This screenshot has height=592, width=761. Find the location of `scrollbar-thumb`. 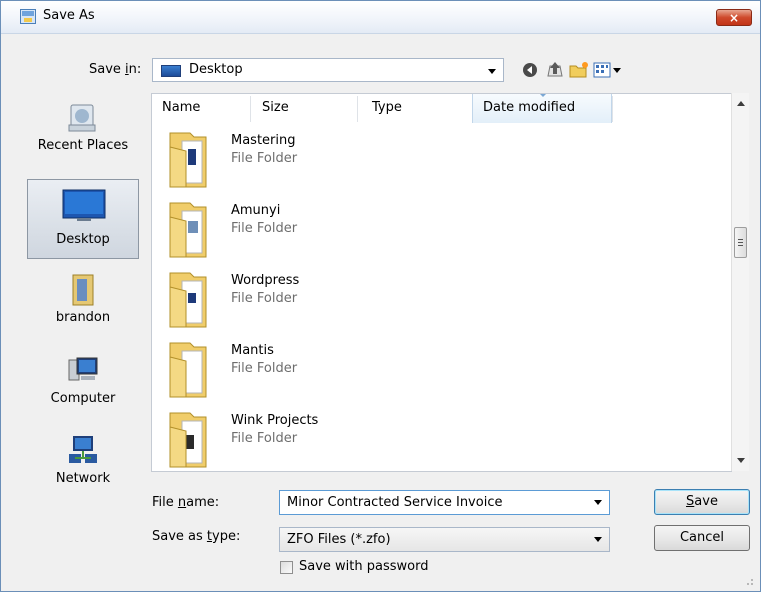

scrollbar-thumb is located at coordinates (740, 242).